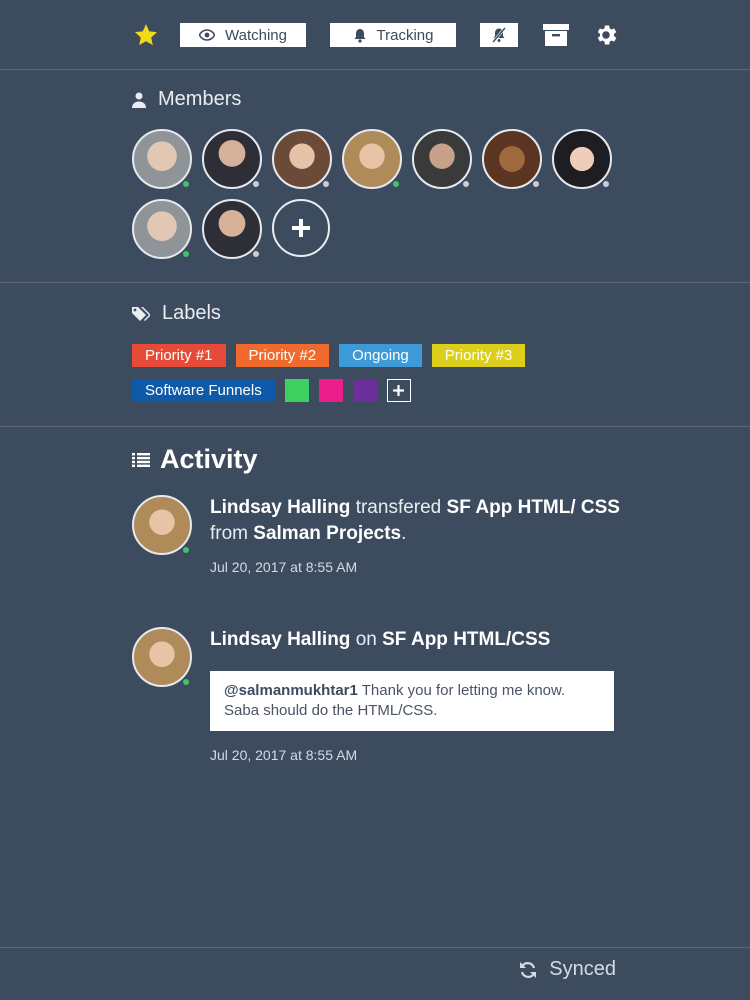 The height and width of the screenshot is (1000, 750). What do you see at coordinates (139, 100) in the screenshot?
I see `user-icon` at bounding box center [139, 100].